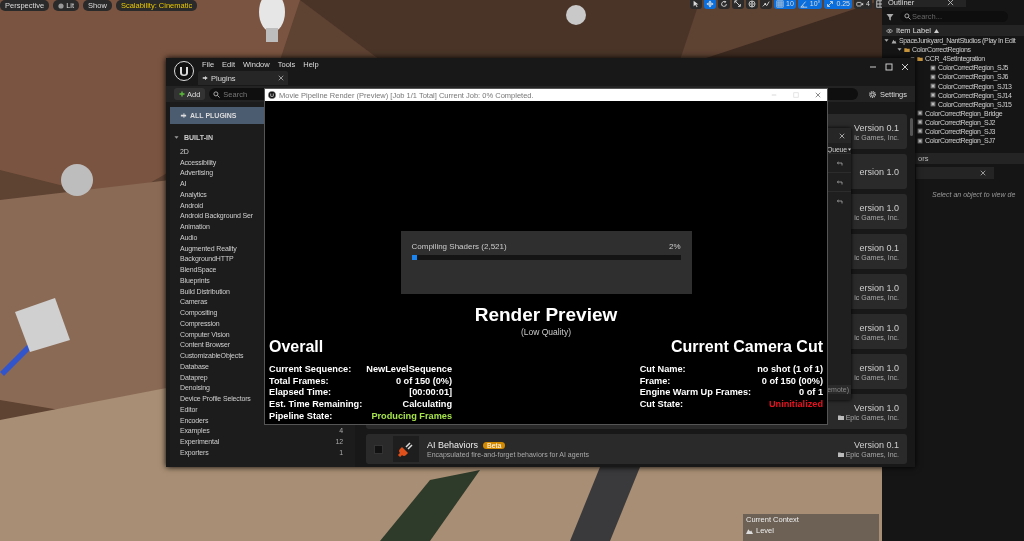 This screenshot has height=541, width=1024. Describe the element at coordinates (316, 405) in the screenshot. I see `stat-label: Est. Time Remaining:` at that location.